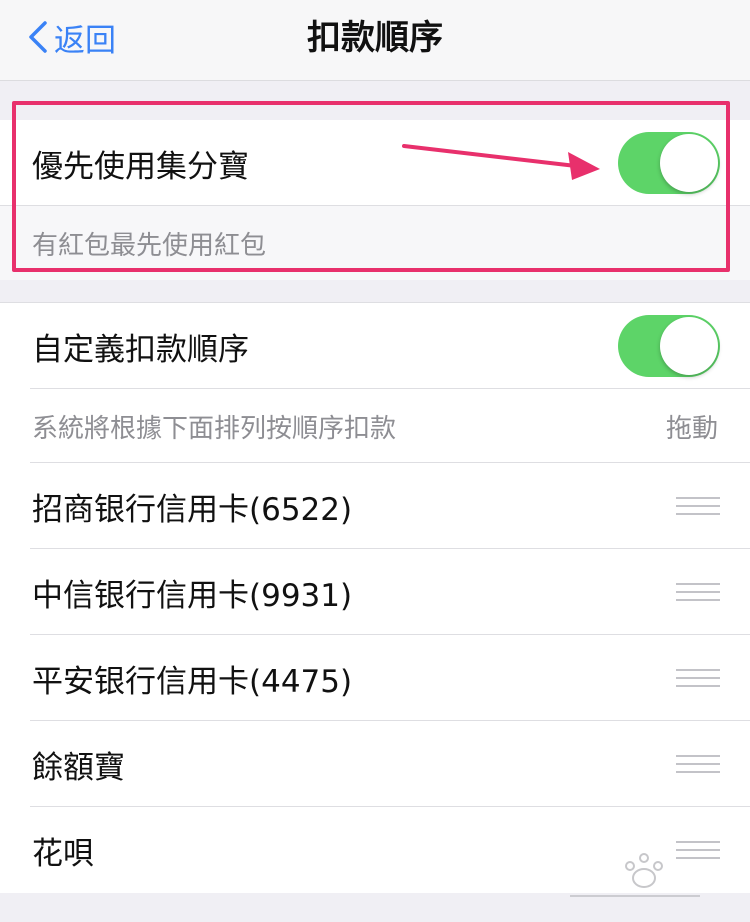 The height and width of the screenshot is (922, 750). What do you see at coordinates (38, 37) in the screenshot?
I see `chevron-left-icon` at bounding box center [38, 37].